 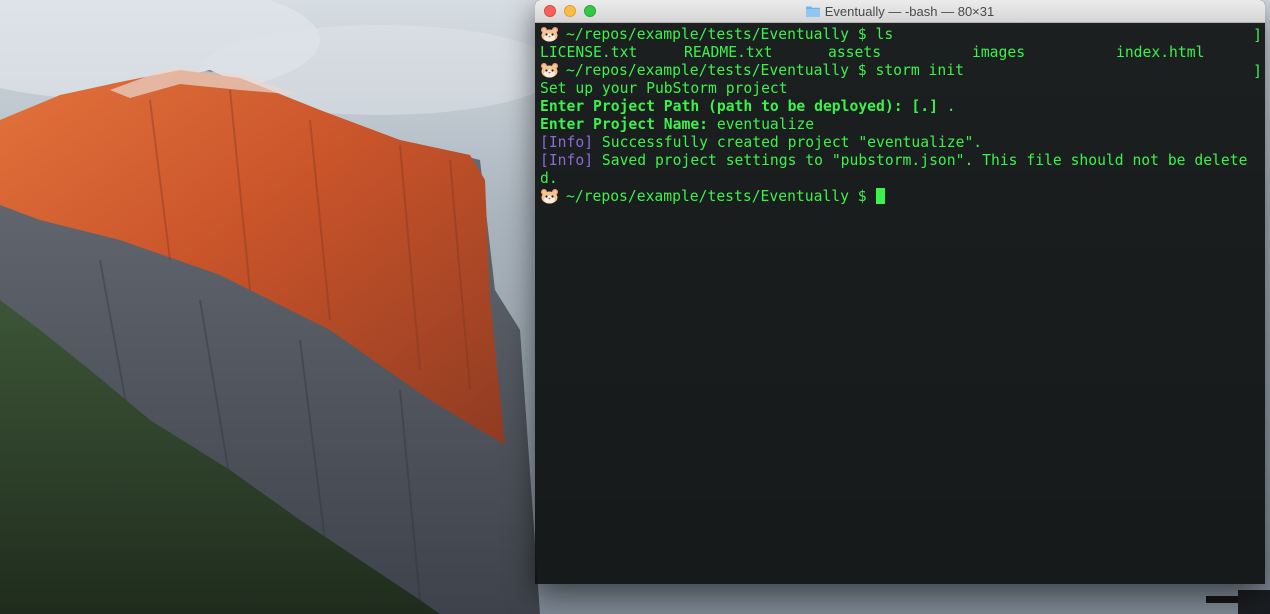 What do you see at coordinates (902, 35) in the screenshot?
I see `terminal-line: ~/repos/example/tests/Eventually $ ls]` at bounding box center [902, 35].